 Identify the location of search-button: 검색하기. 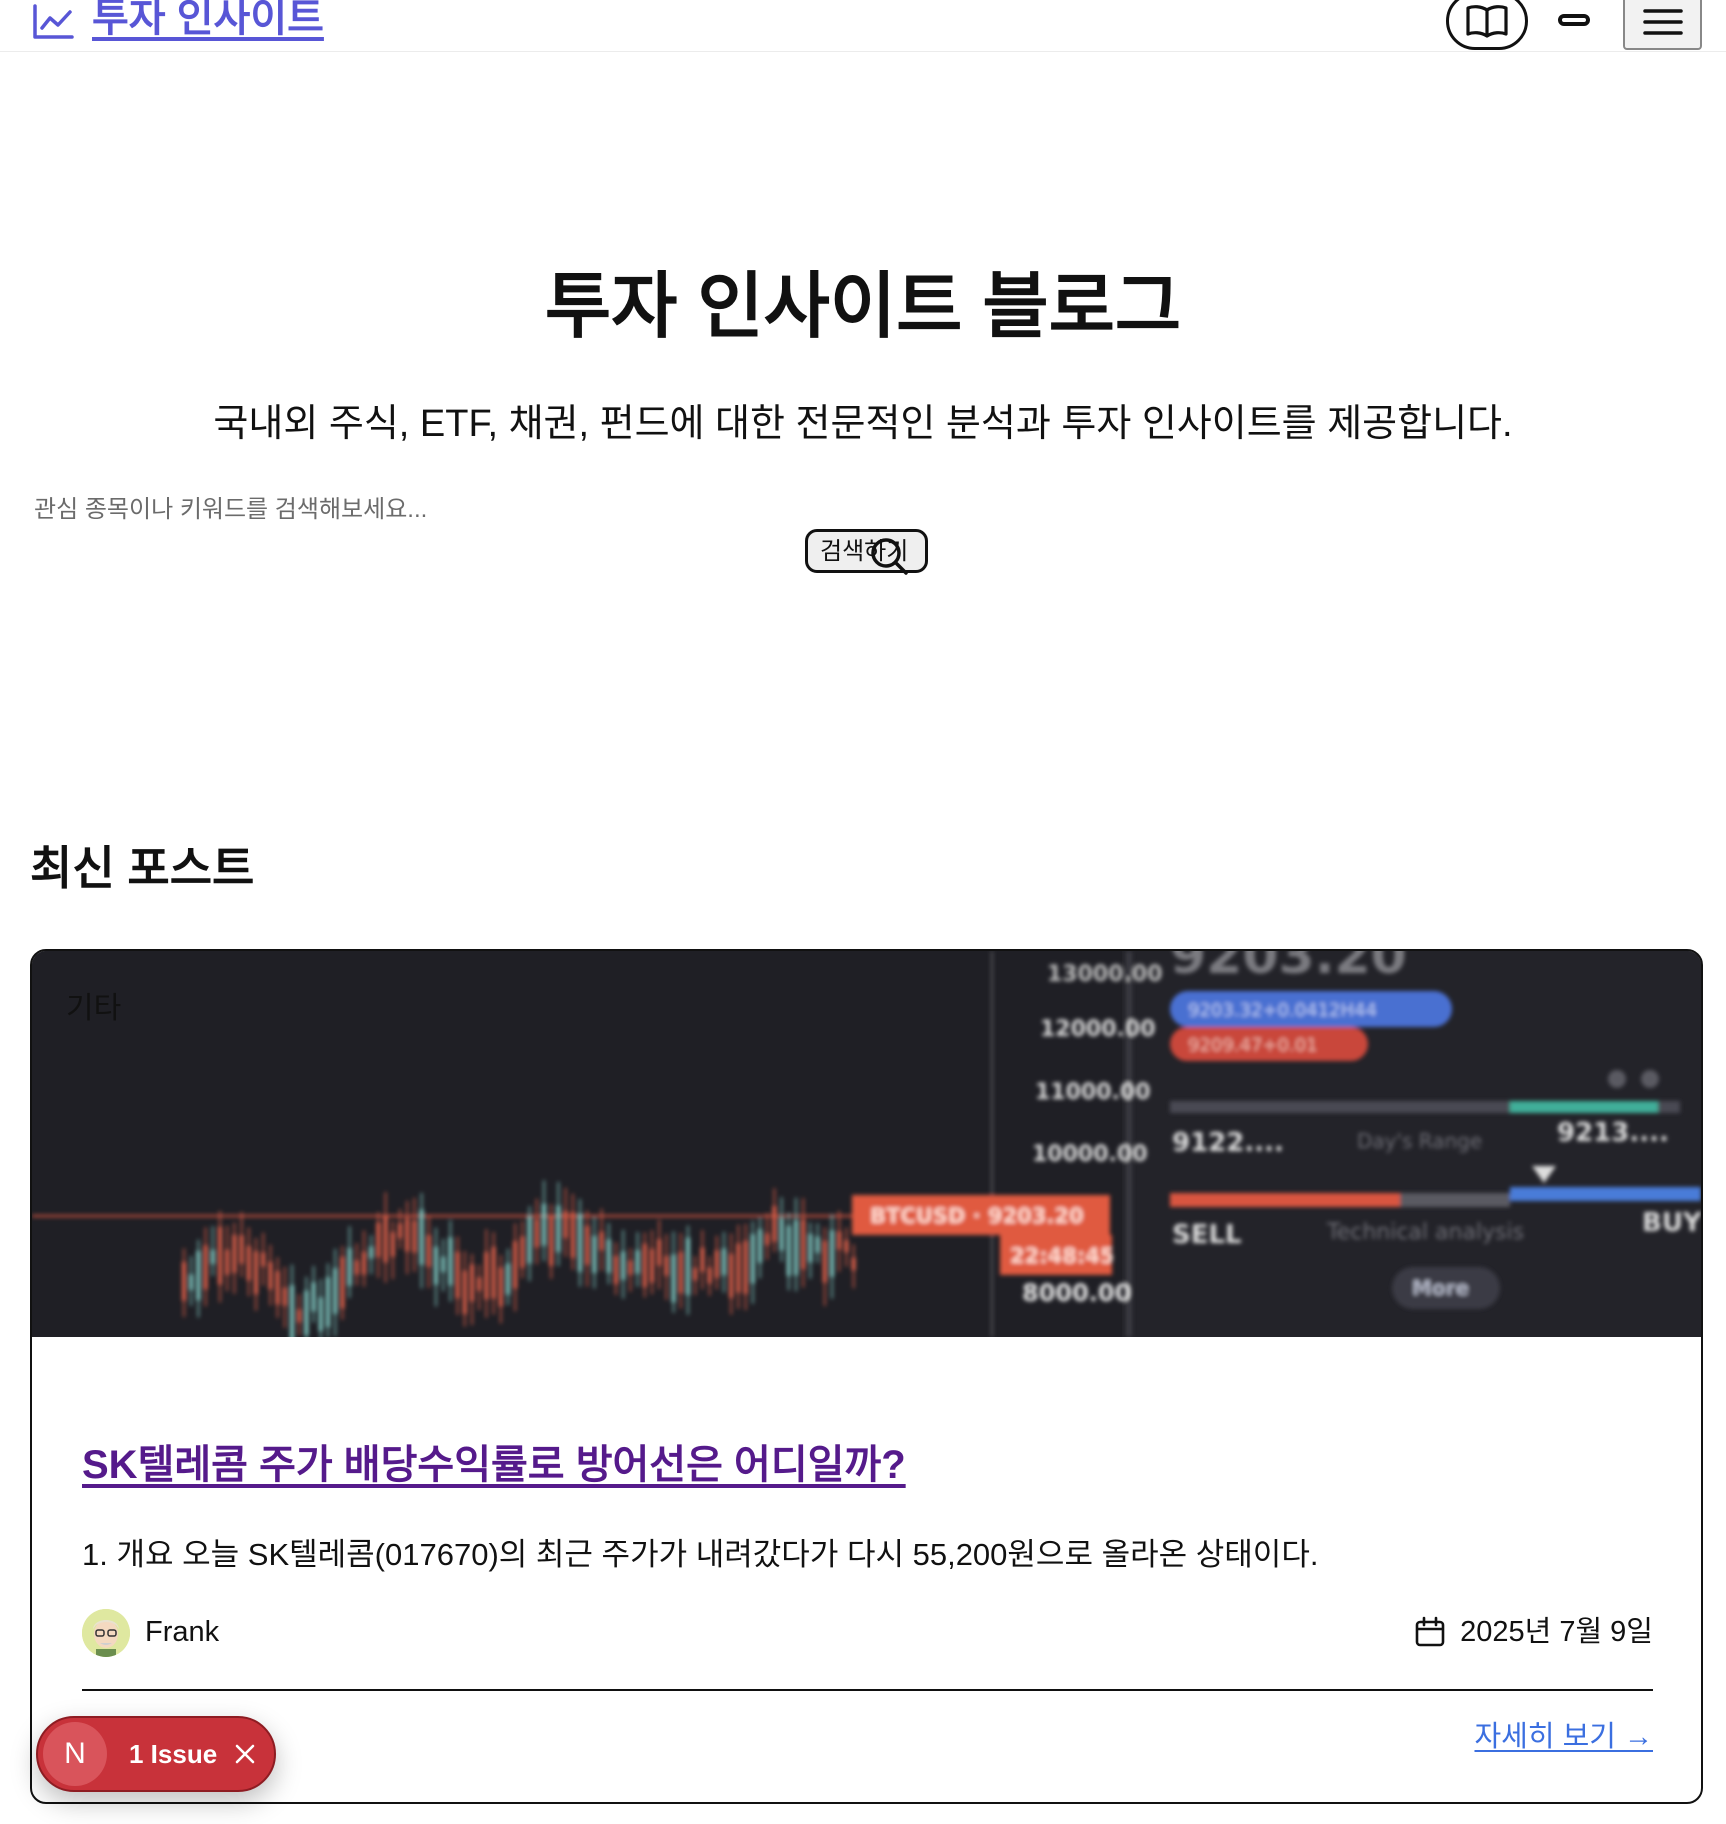
(866, 552).